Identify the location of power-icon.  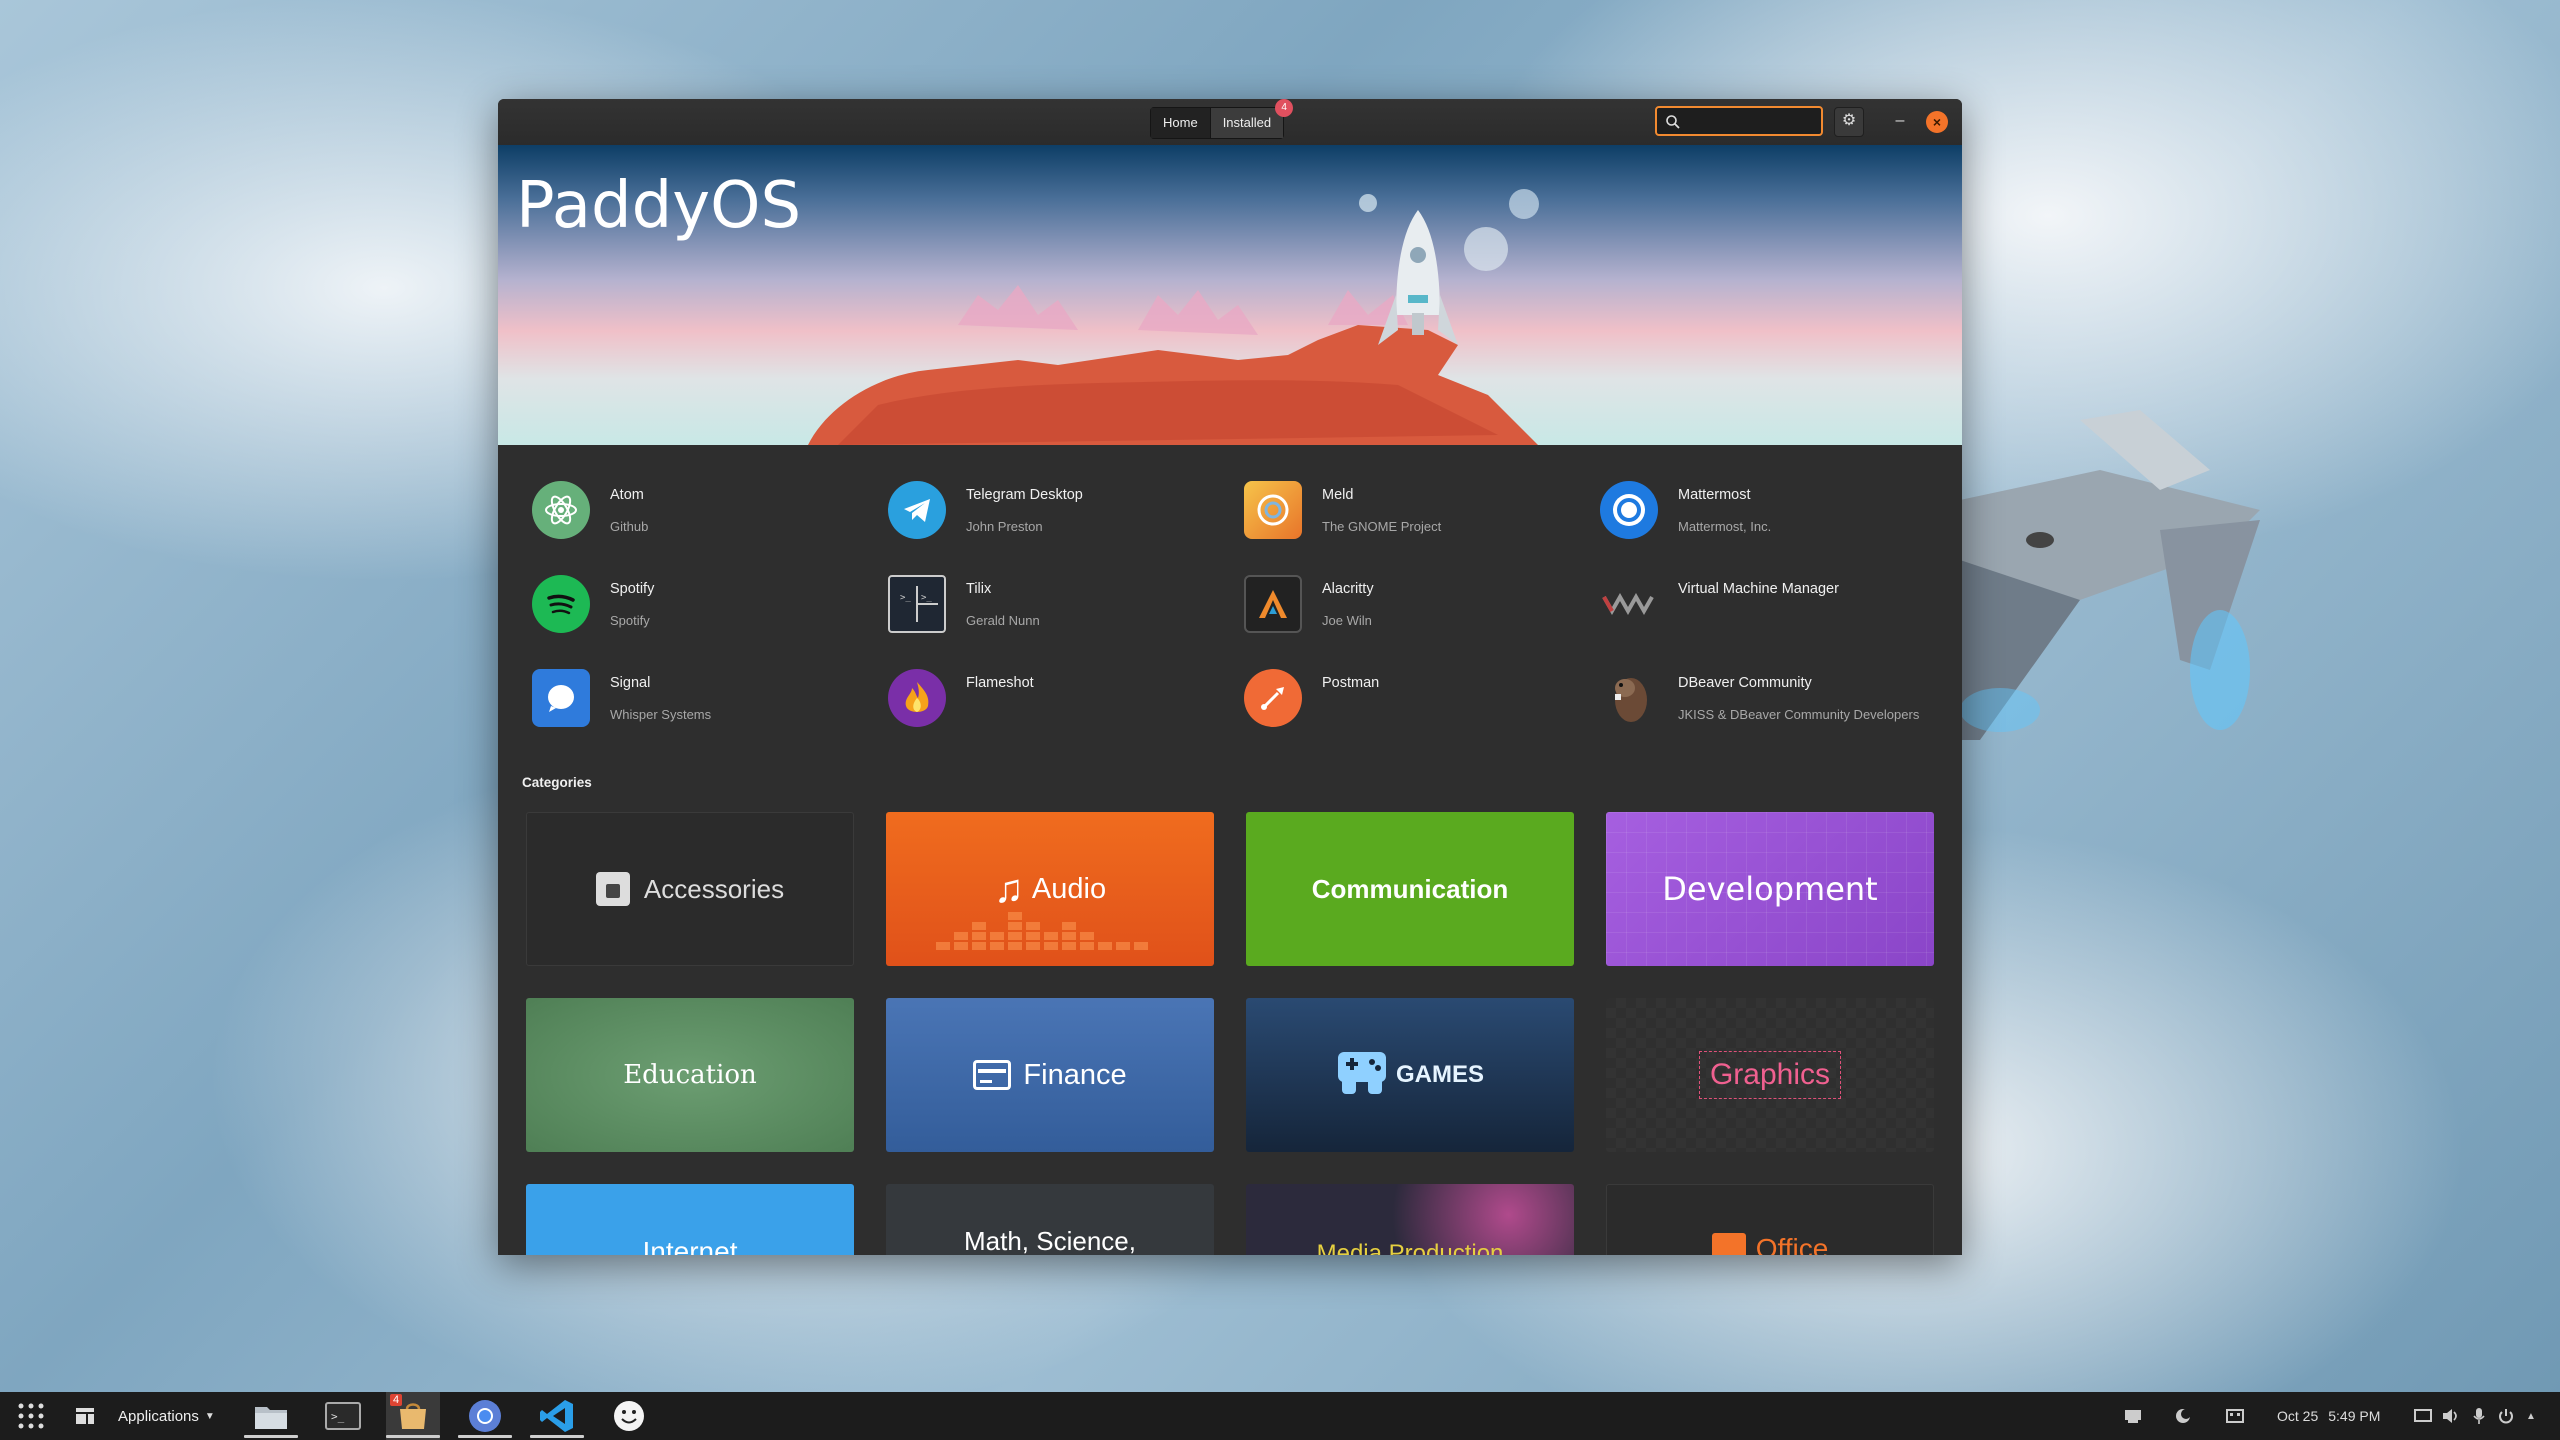
(2506, 1416).